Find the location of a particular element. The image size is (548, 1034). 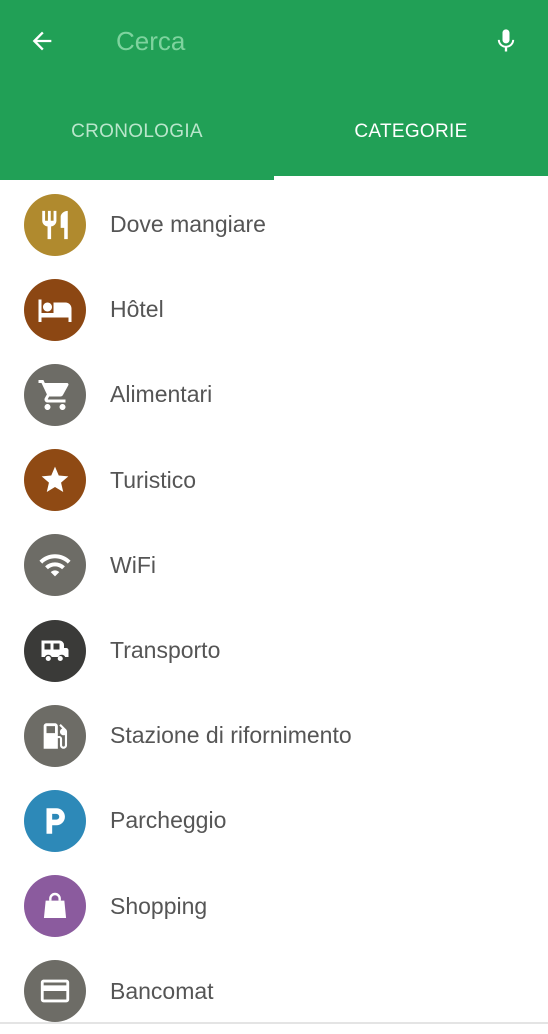

voice-search-button is located at coordinates (506, 41).